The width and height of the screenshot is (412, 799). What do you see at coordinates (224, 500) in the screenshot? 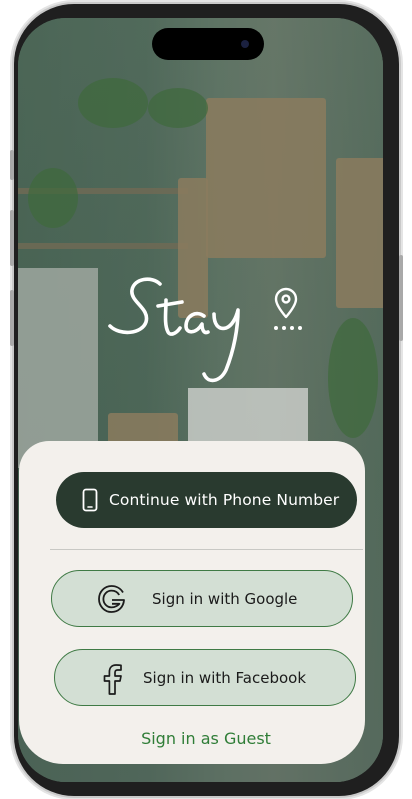
I see `phone-button-label: Continue with Phone Number` at bounding box center [224, 500].